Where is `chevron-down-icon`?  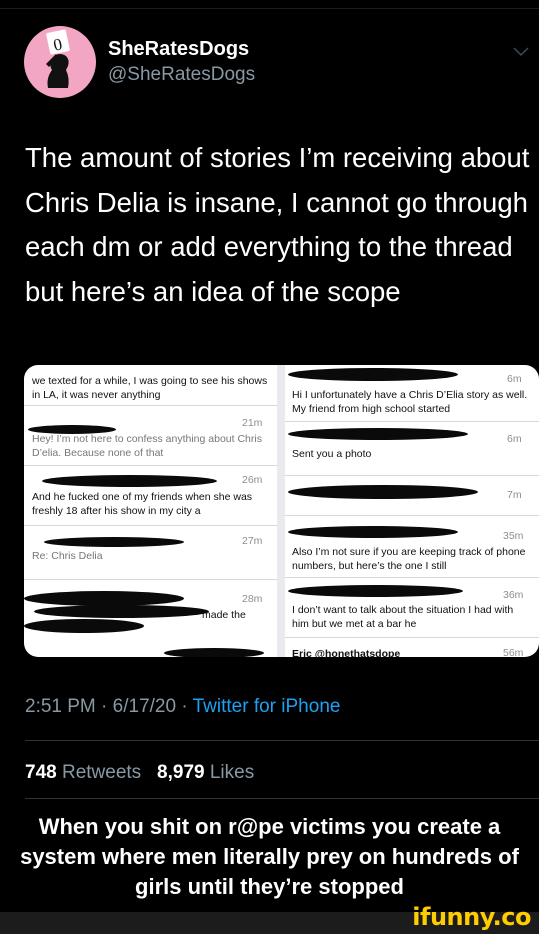 chevron-down-icon is located at coordinates (521, 52).